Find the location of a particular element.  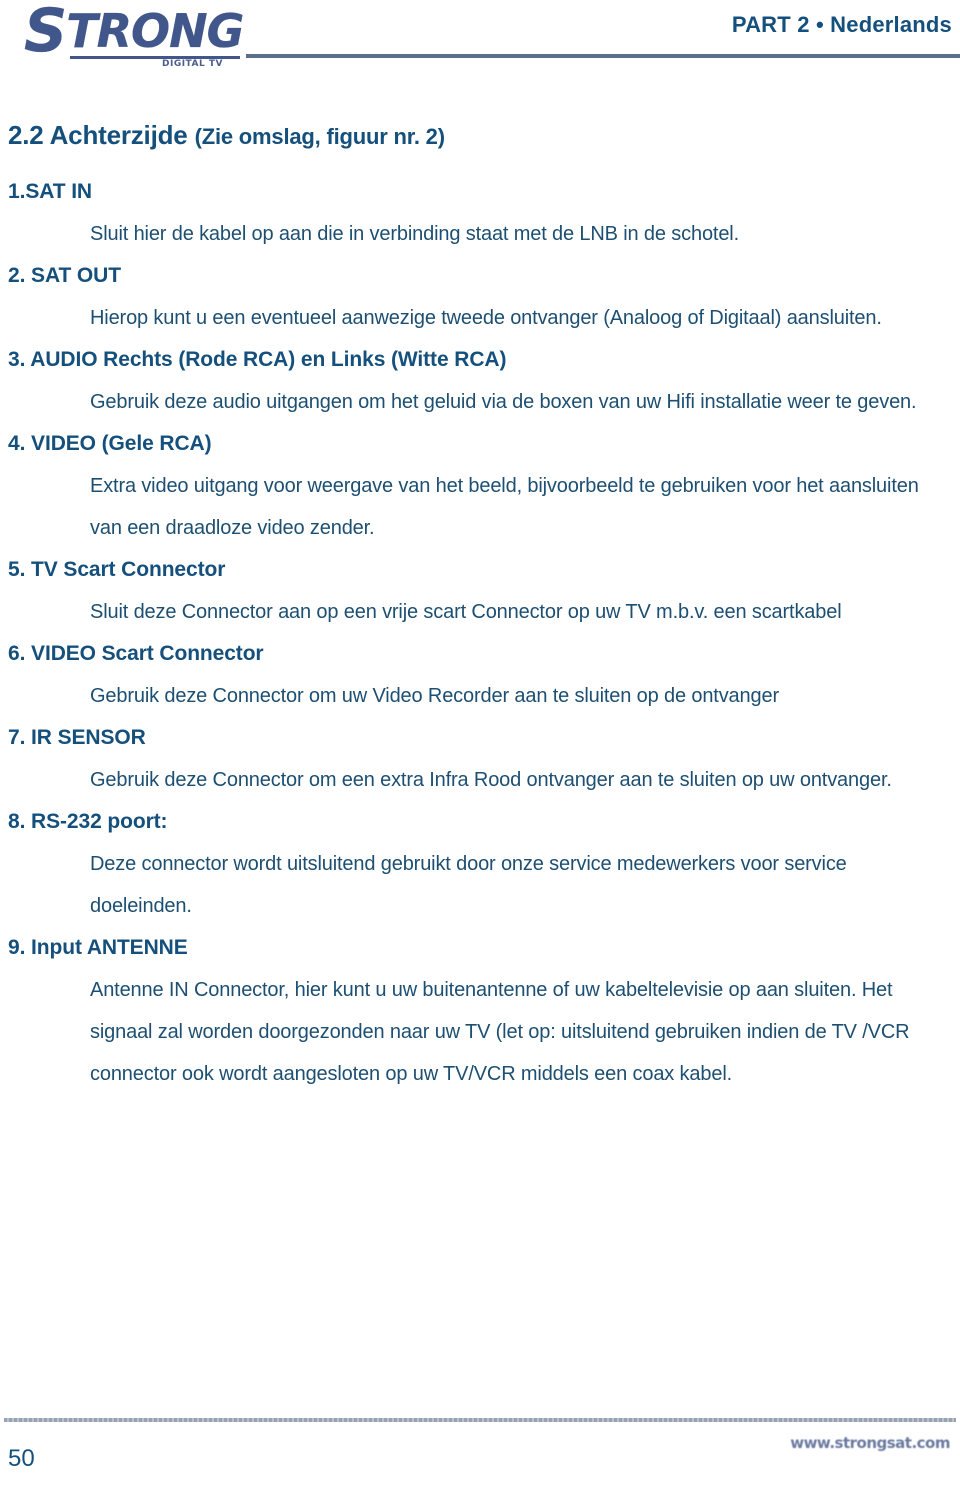

spec-heading: 1.SAT IN is located at coordinates (50, 191).